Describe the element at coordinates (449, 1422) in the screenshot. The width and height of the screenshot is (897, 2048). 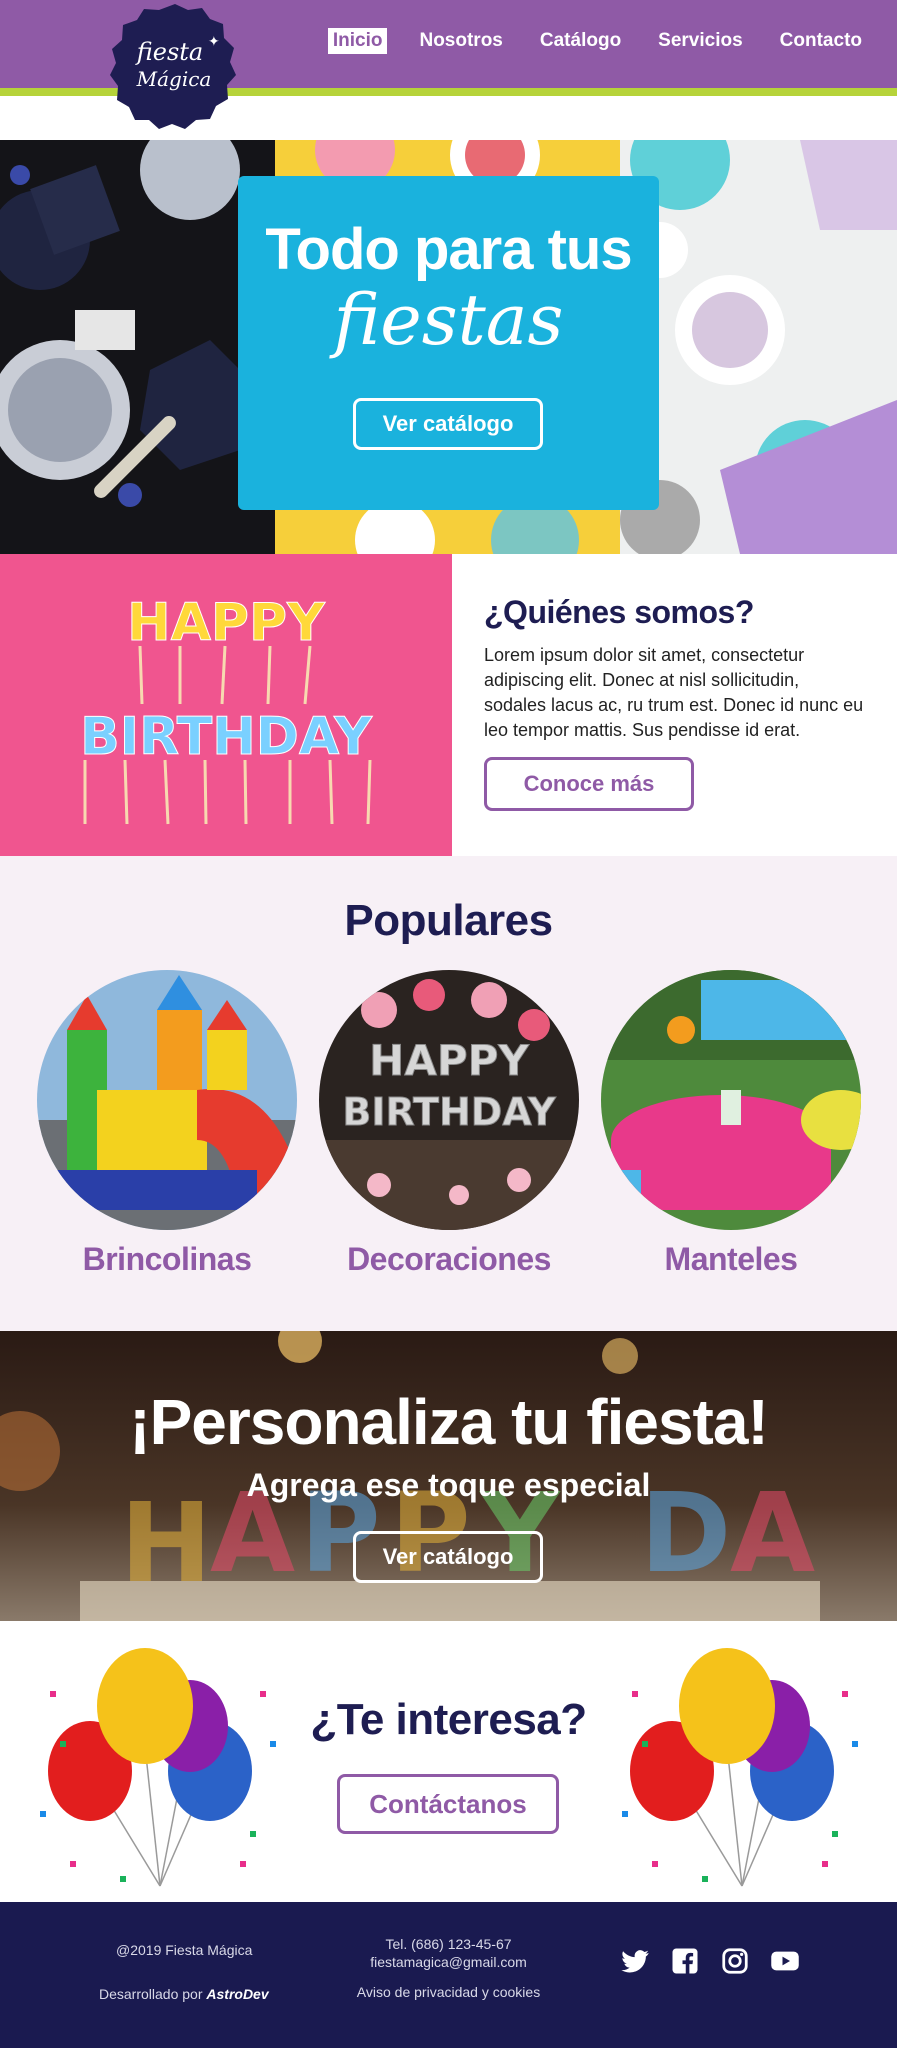
I see `banner-title: ¡Personaliza tu fiesta!` at that location.